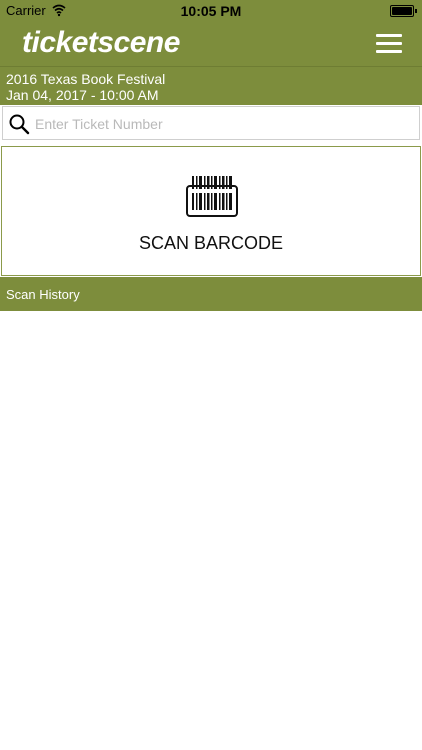 The height and width of the screenshot is (750, 422). I want to click on clock-time: 10:05 PM, so click(211, 11).